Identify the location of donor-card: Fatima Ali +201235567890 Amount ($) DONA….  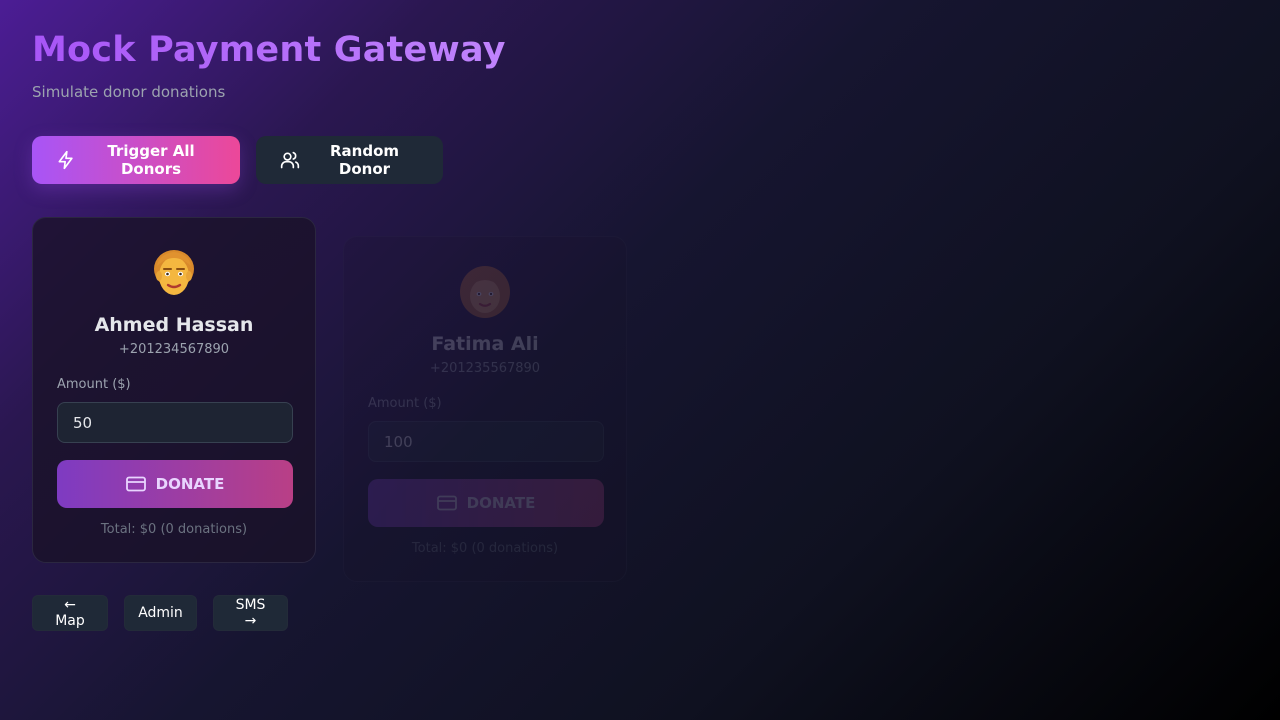
(485, 409).